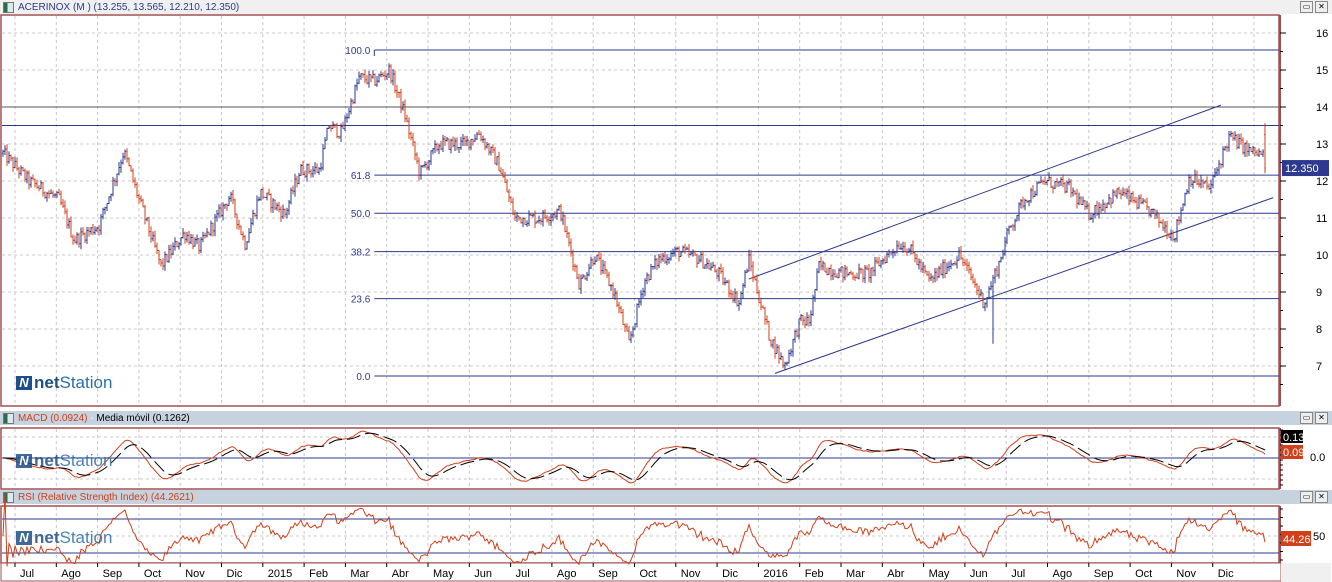 Image resolution: width=1332 pixels, height=582 pixels. Describe the element at coordinates (47, 537) in the screenshot. I see `logo-text-bold: net` at that location.